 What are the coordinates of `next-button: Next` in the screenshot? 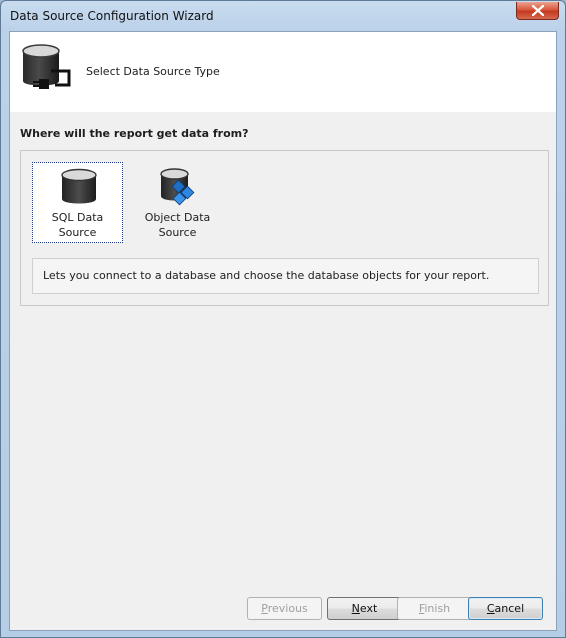 It's located at (364, 608).